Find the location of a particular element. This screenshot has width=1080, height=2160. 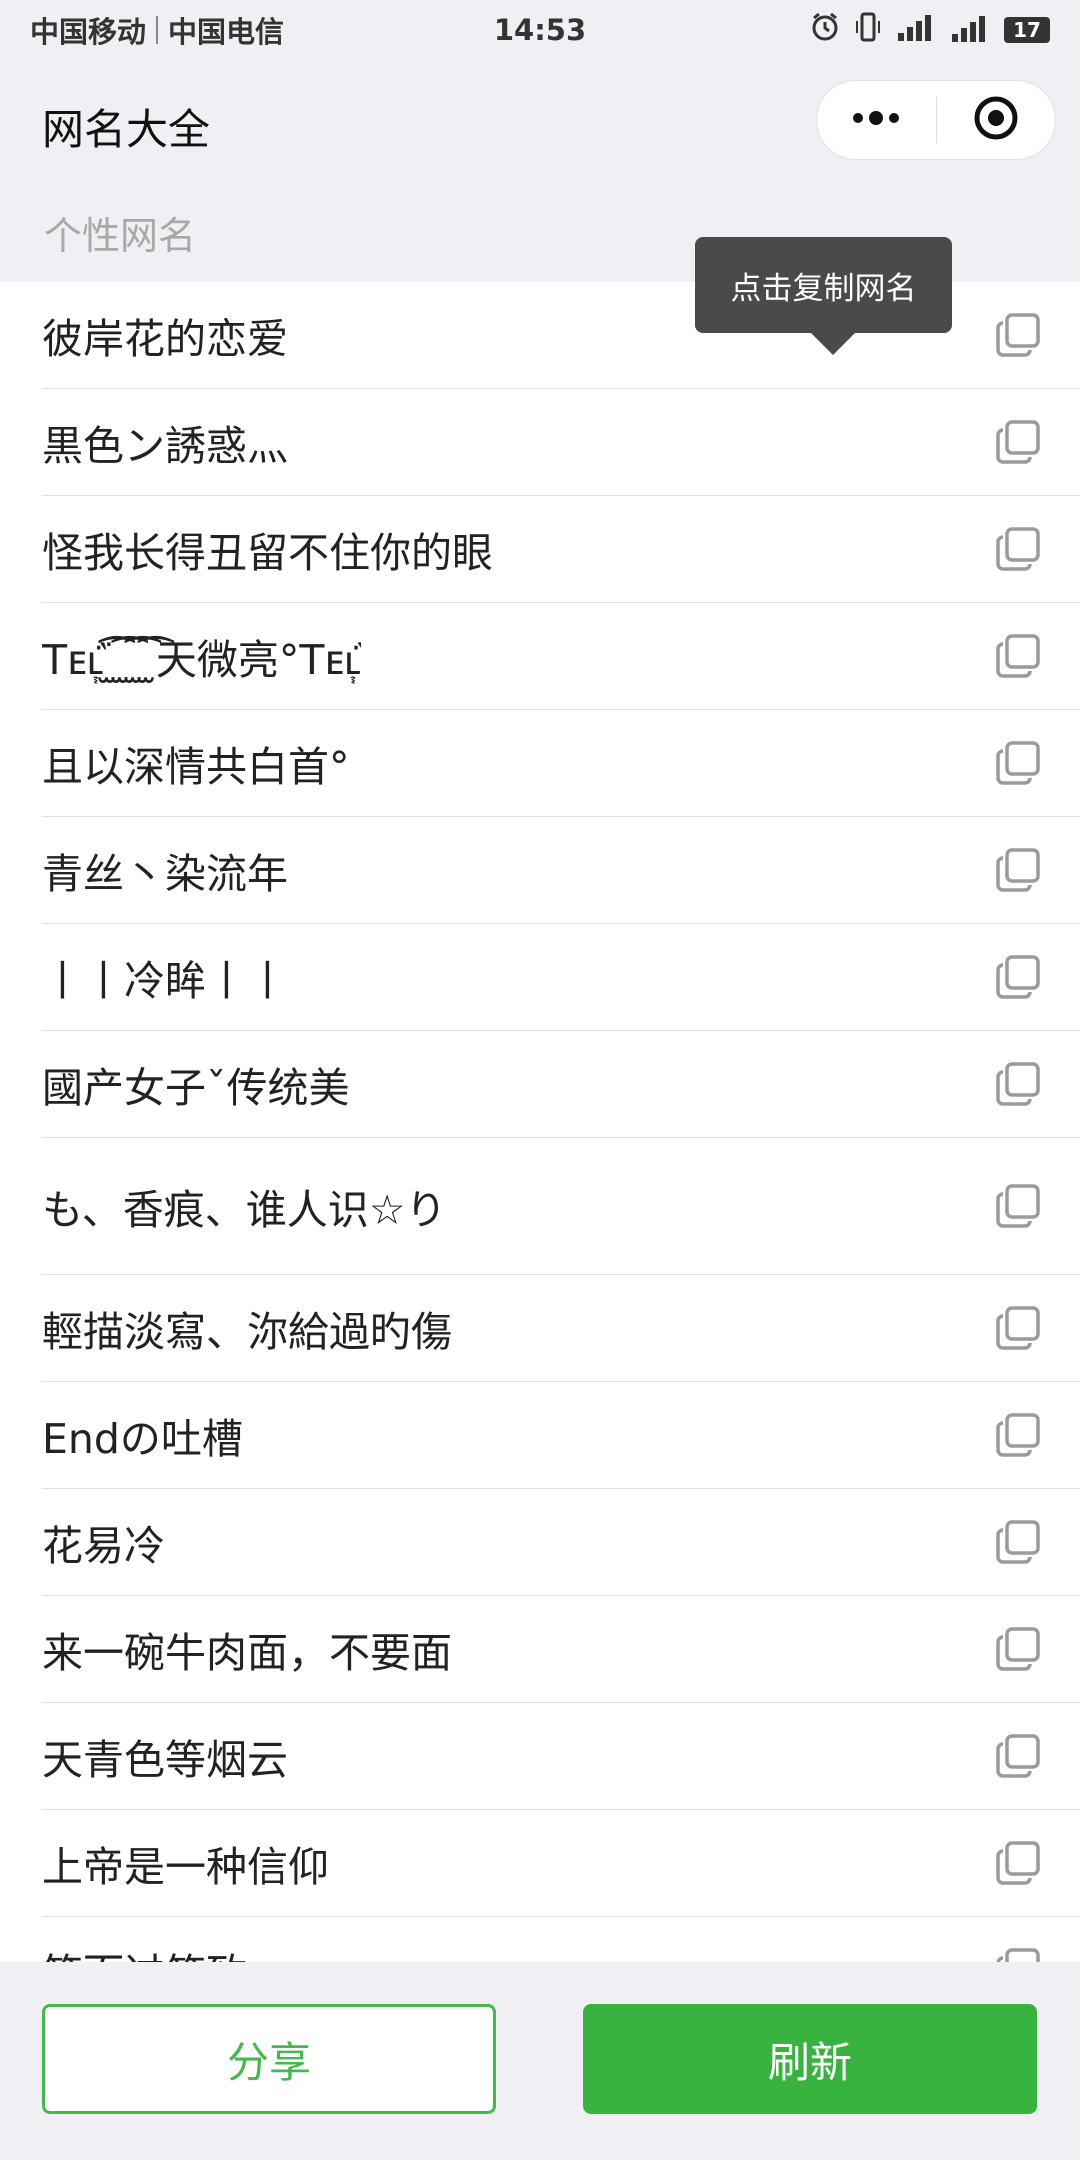

item-text: Tᴇʟ᷂᷀ ̫͡ ̫͡ ̫͡ ̫͡天微亮°Tᴇʟ᷂᷀ is located at coordinates (202, 660).